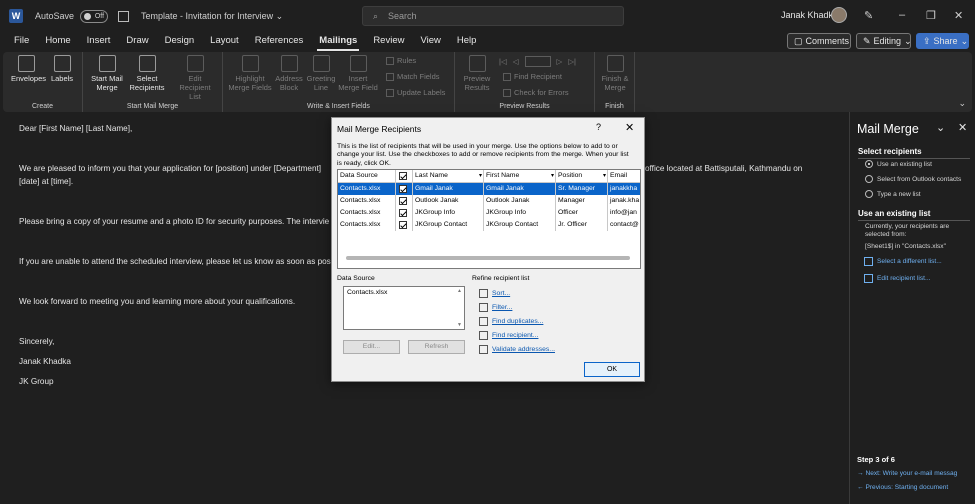 Image resolution: width=975 pixels, height=504 pixels. I want to click on check-errors-button: Check for Errors, so click(536, 92).